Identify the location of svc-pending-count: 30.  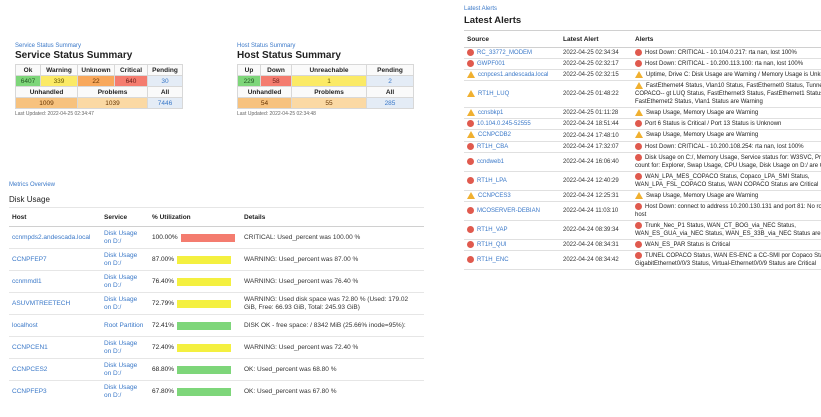
(165, 81).